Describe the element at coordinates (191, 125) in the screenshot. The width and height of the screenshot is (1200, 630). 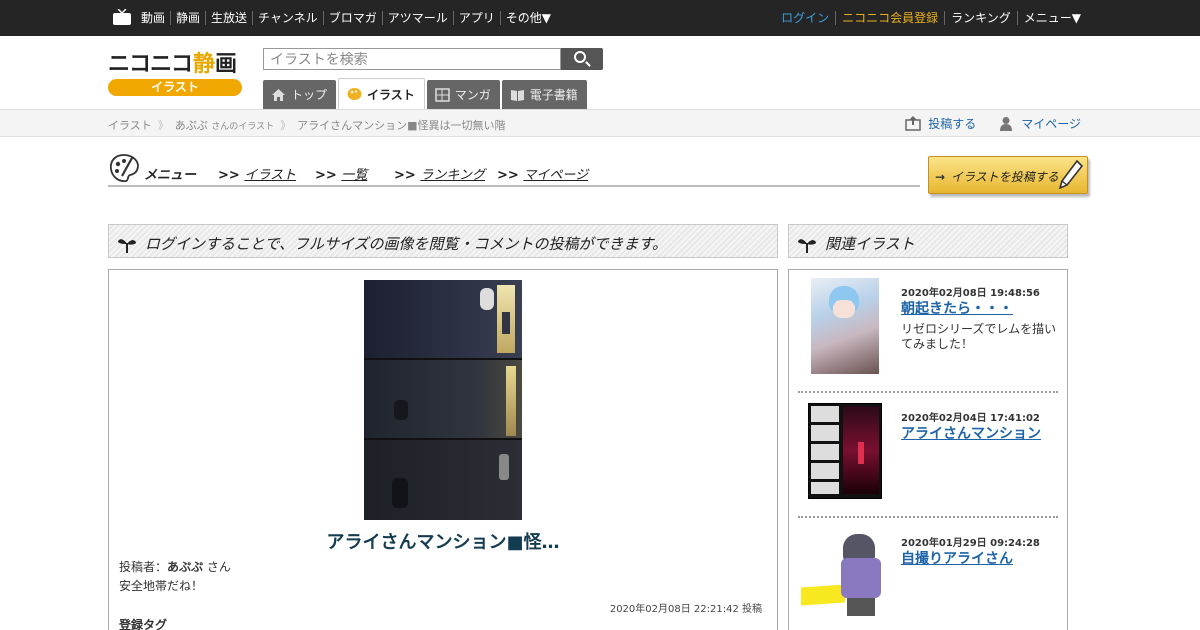
I see `crumb-user-name: あぷぷ` at that location.